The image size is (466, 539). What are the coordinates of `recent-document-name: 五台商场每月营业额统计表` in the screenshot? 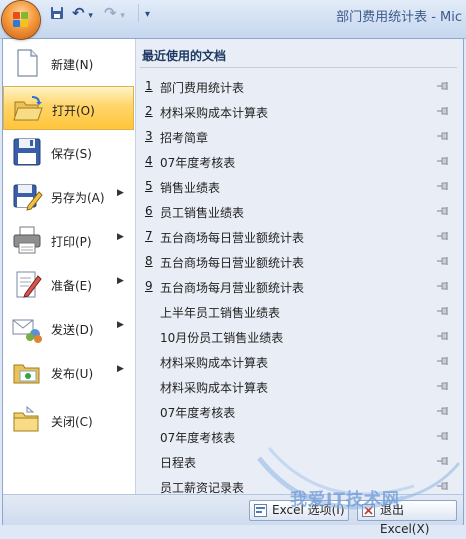 It's located at (232, 288).